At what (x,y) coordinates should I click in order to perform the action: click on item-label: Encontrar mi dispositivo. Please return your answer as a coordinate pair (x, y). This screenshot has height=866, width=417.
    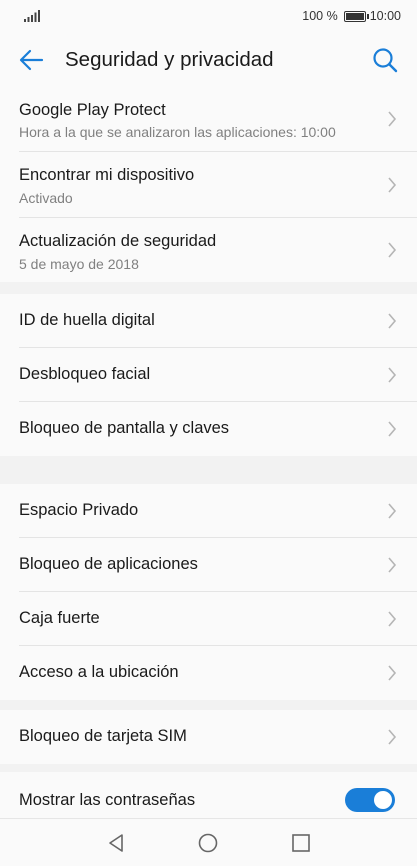
    Looking at the image, I should click on (107, 175).